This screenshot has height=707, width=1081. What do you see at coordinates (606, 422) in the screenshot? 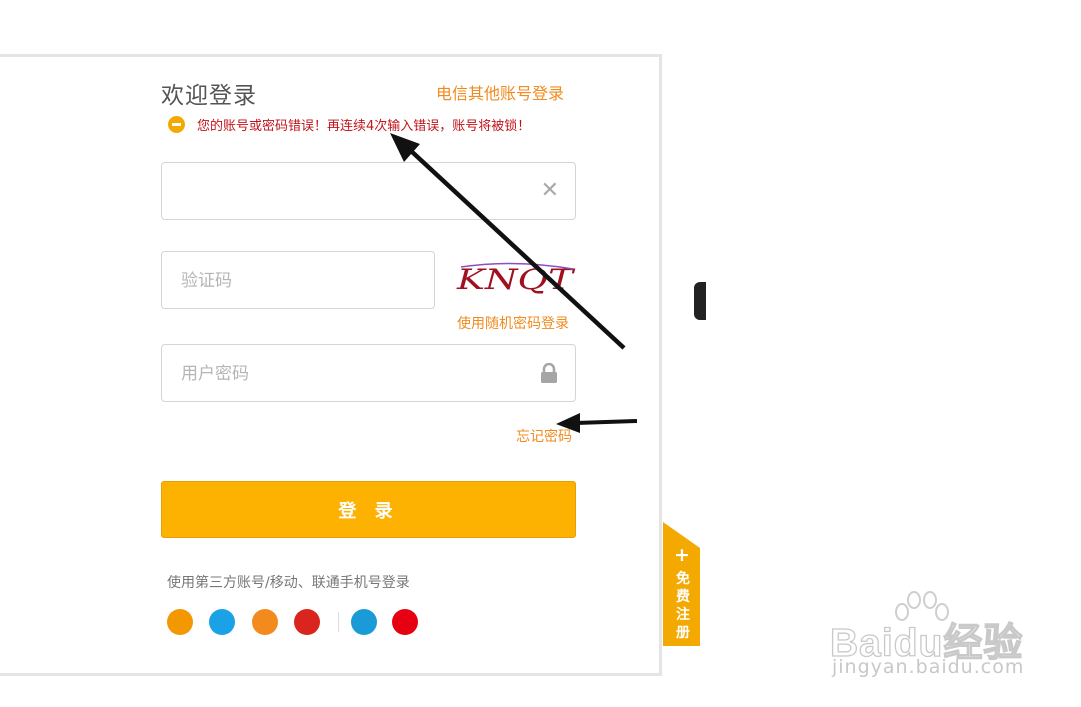
I see `annotation-arrow-forgot` at bounding box center [606, 422].